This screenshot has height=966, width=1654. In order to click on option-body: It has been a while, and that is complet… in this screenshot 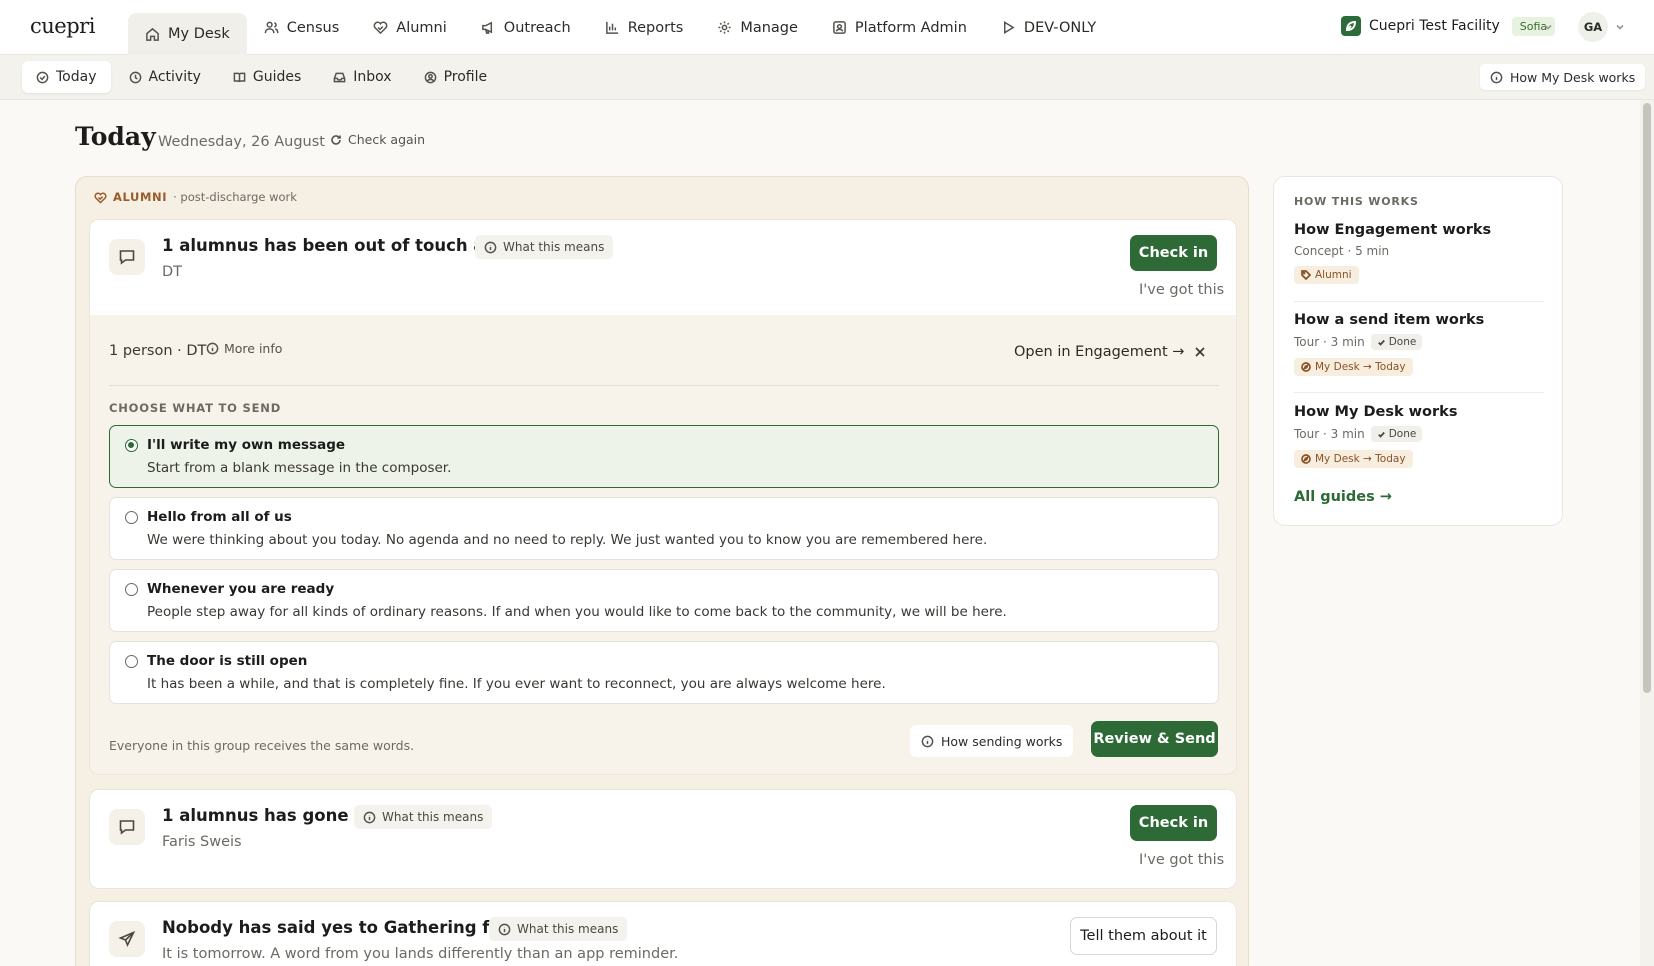, I will do `click(516, 684)`.